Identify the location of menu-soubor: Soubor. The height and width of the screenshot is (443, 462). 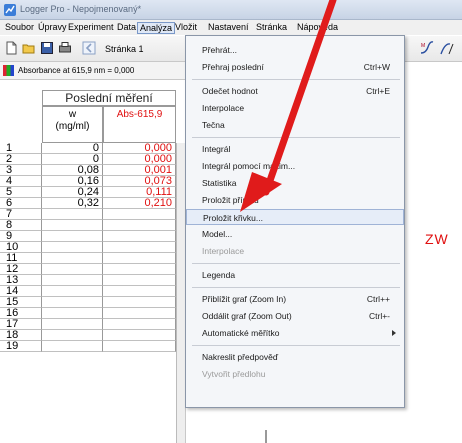
(19, 28).